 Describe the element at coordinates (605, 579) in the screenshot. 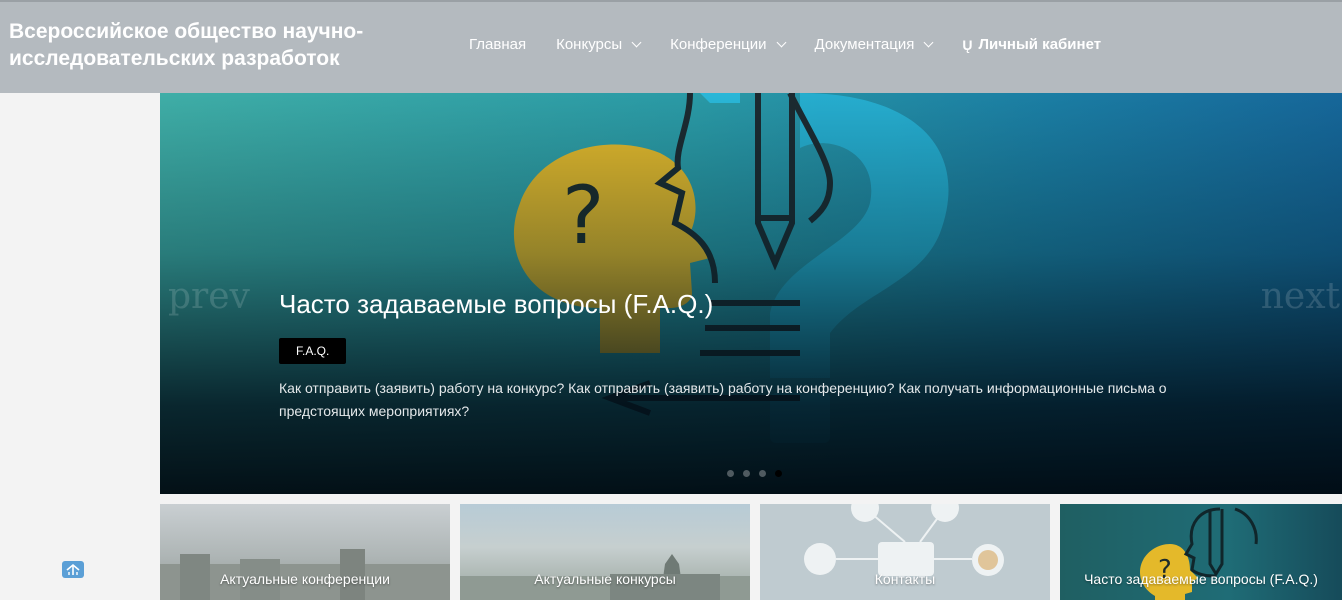

I see `tile-label: Актуальные конкурсы` at that location.